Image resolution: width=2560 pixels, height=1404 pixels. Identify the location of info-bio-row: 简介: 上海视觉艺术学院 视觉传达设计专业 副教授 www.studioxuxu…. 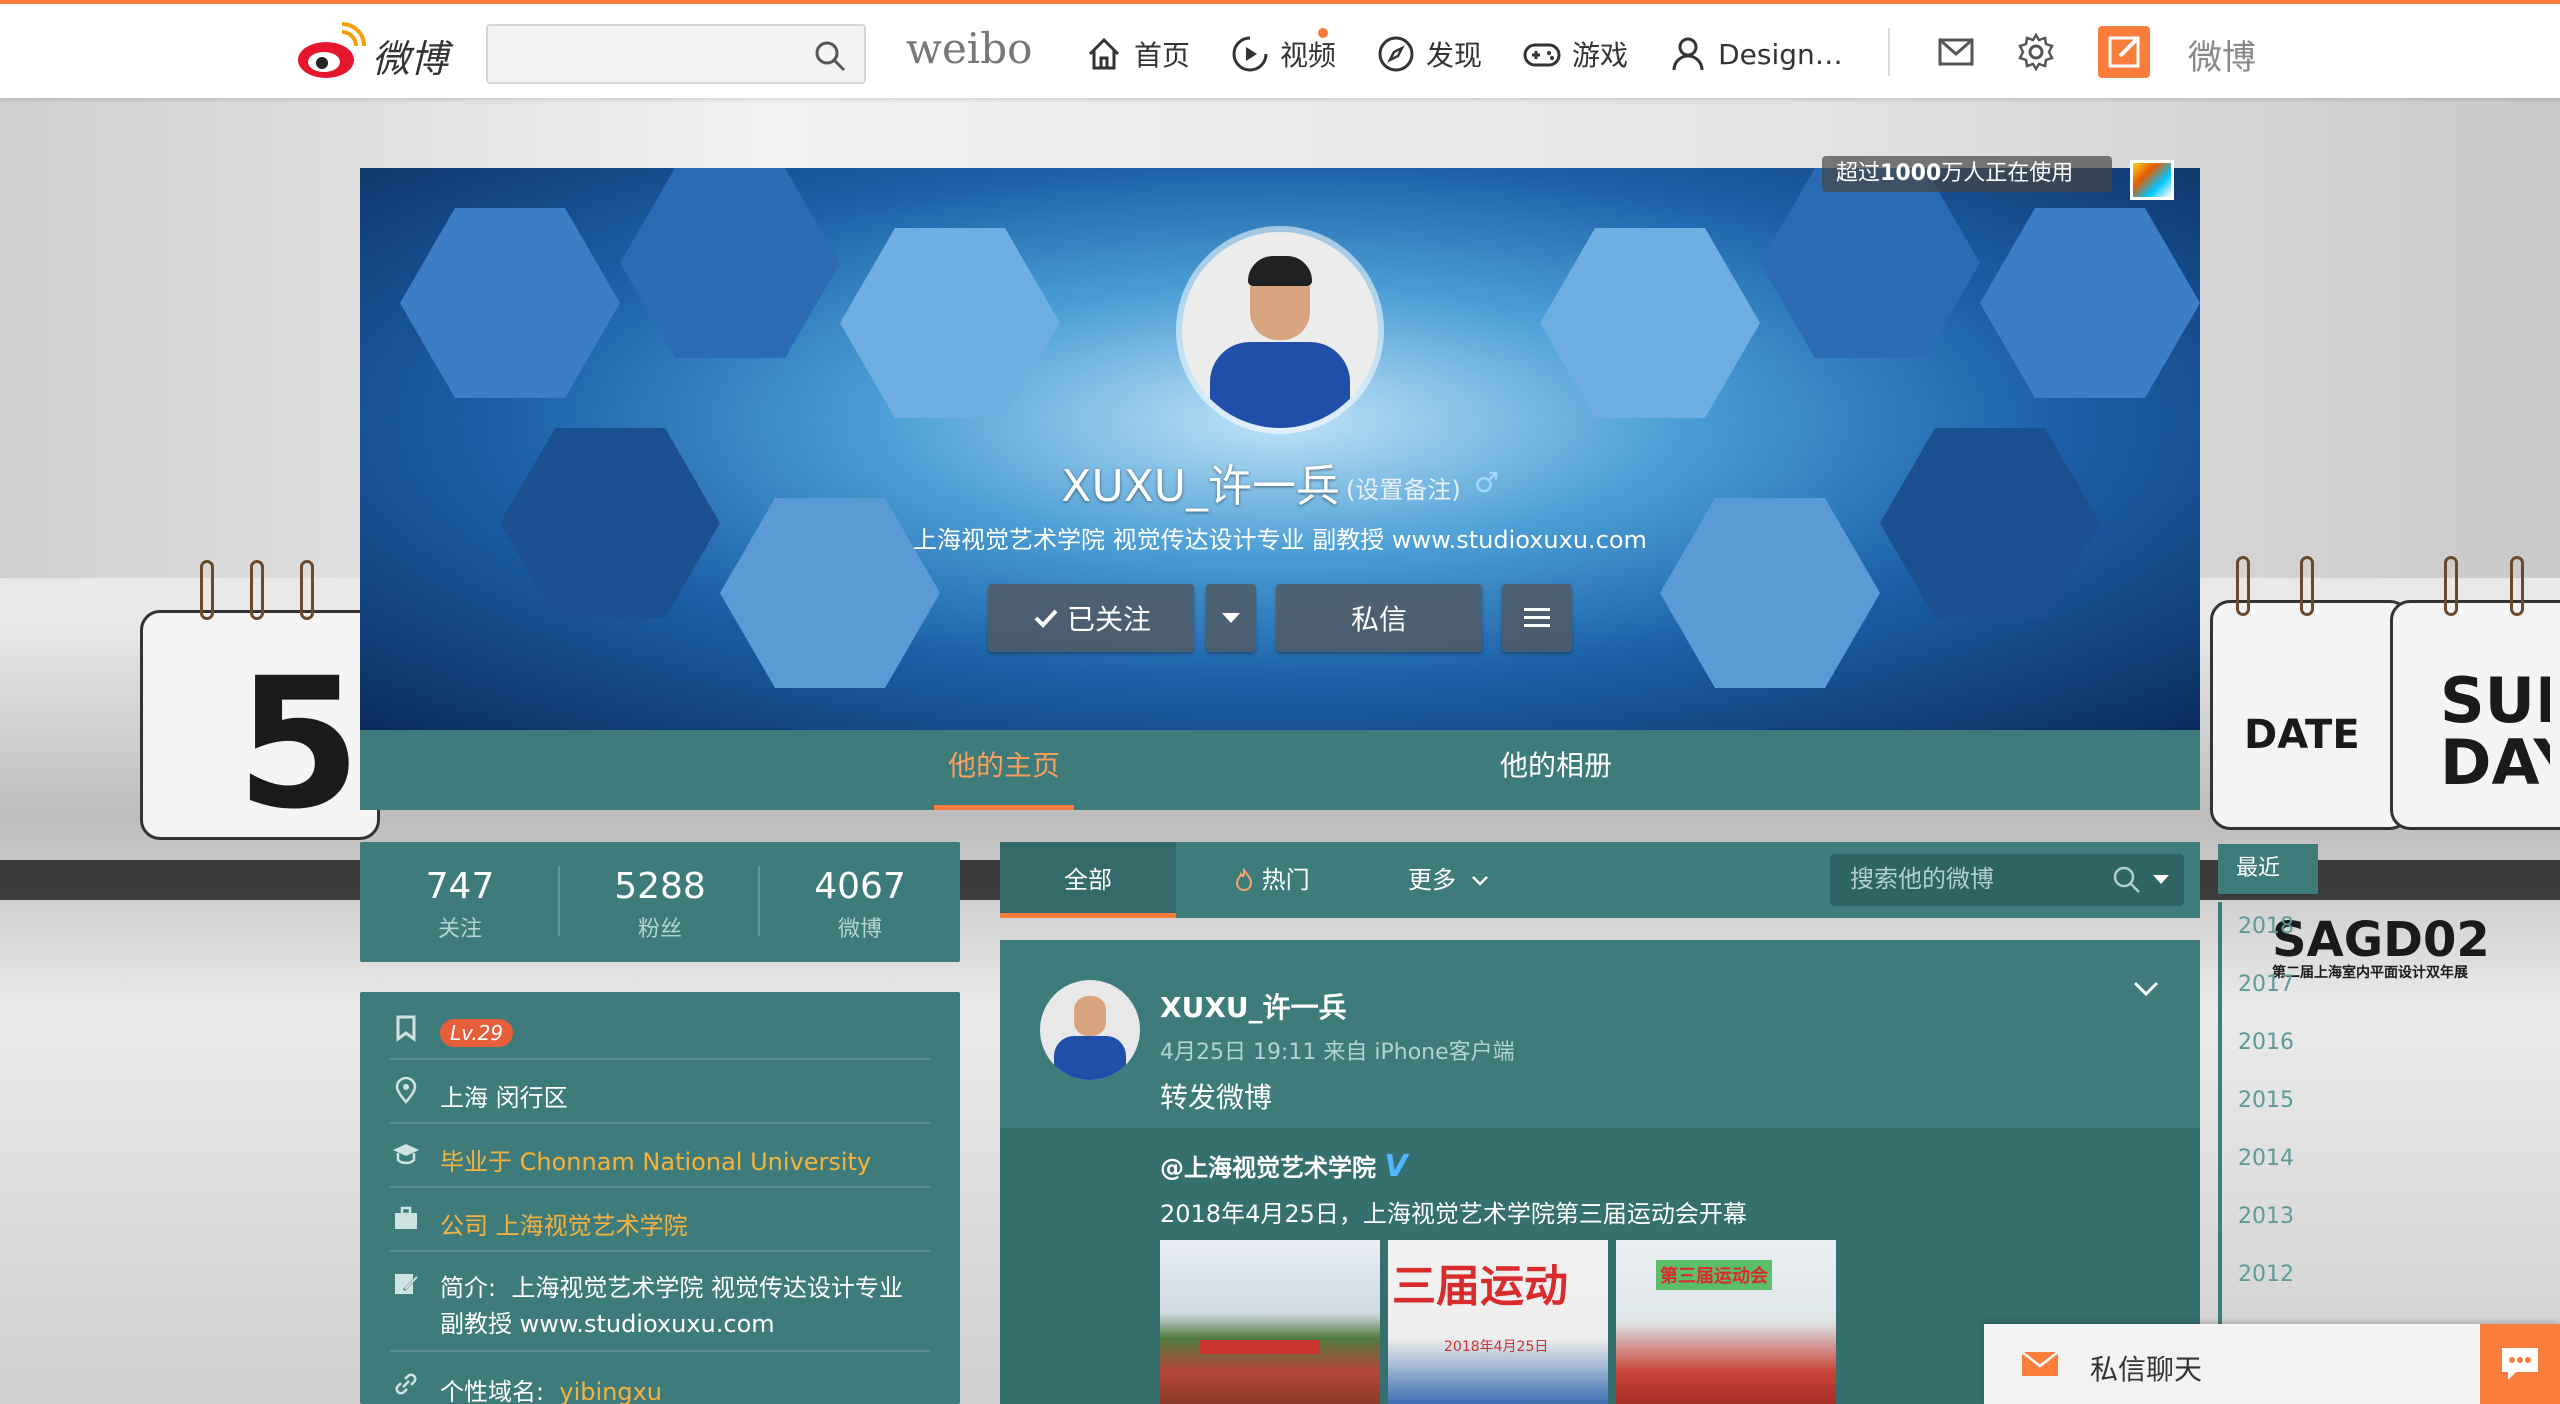
(660, 1302).